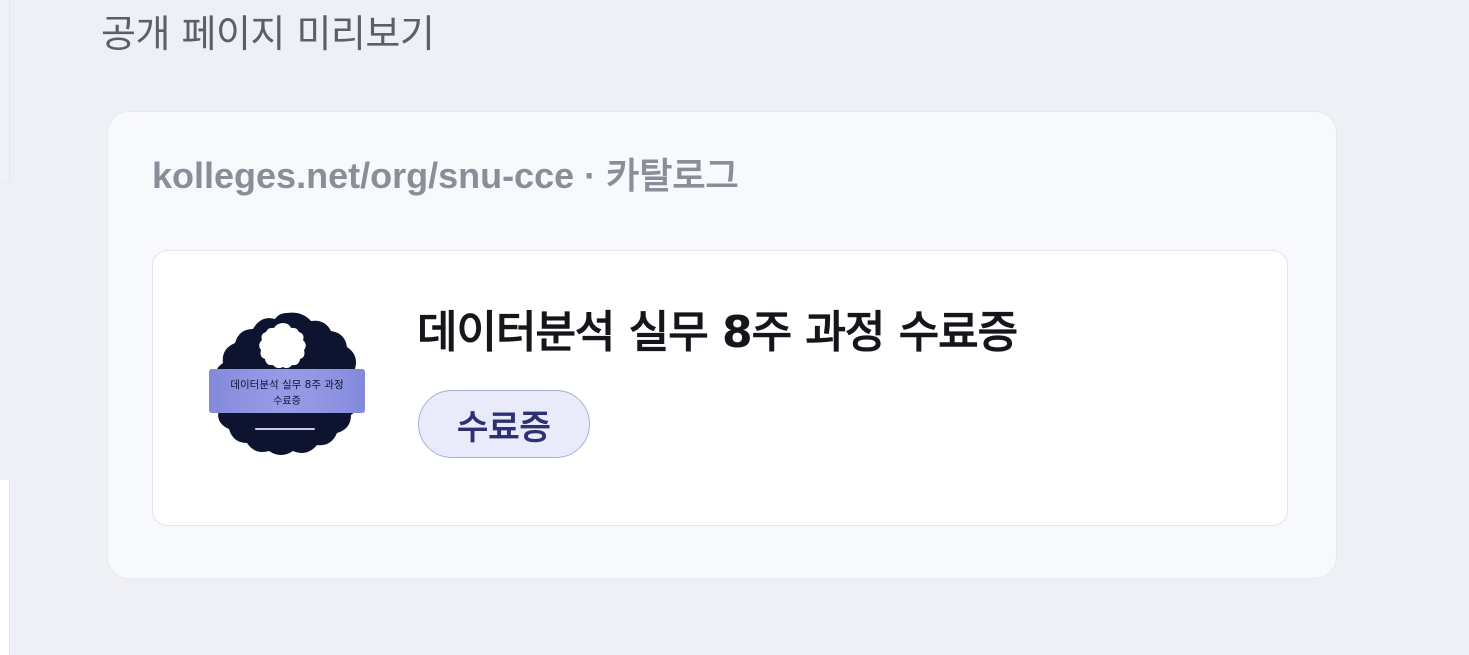 This screenshot has height=655, width=1469. I want to click on badge-line1: 데이터분석 실무 8주 과정, so click(286, 385).